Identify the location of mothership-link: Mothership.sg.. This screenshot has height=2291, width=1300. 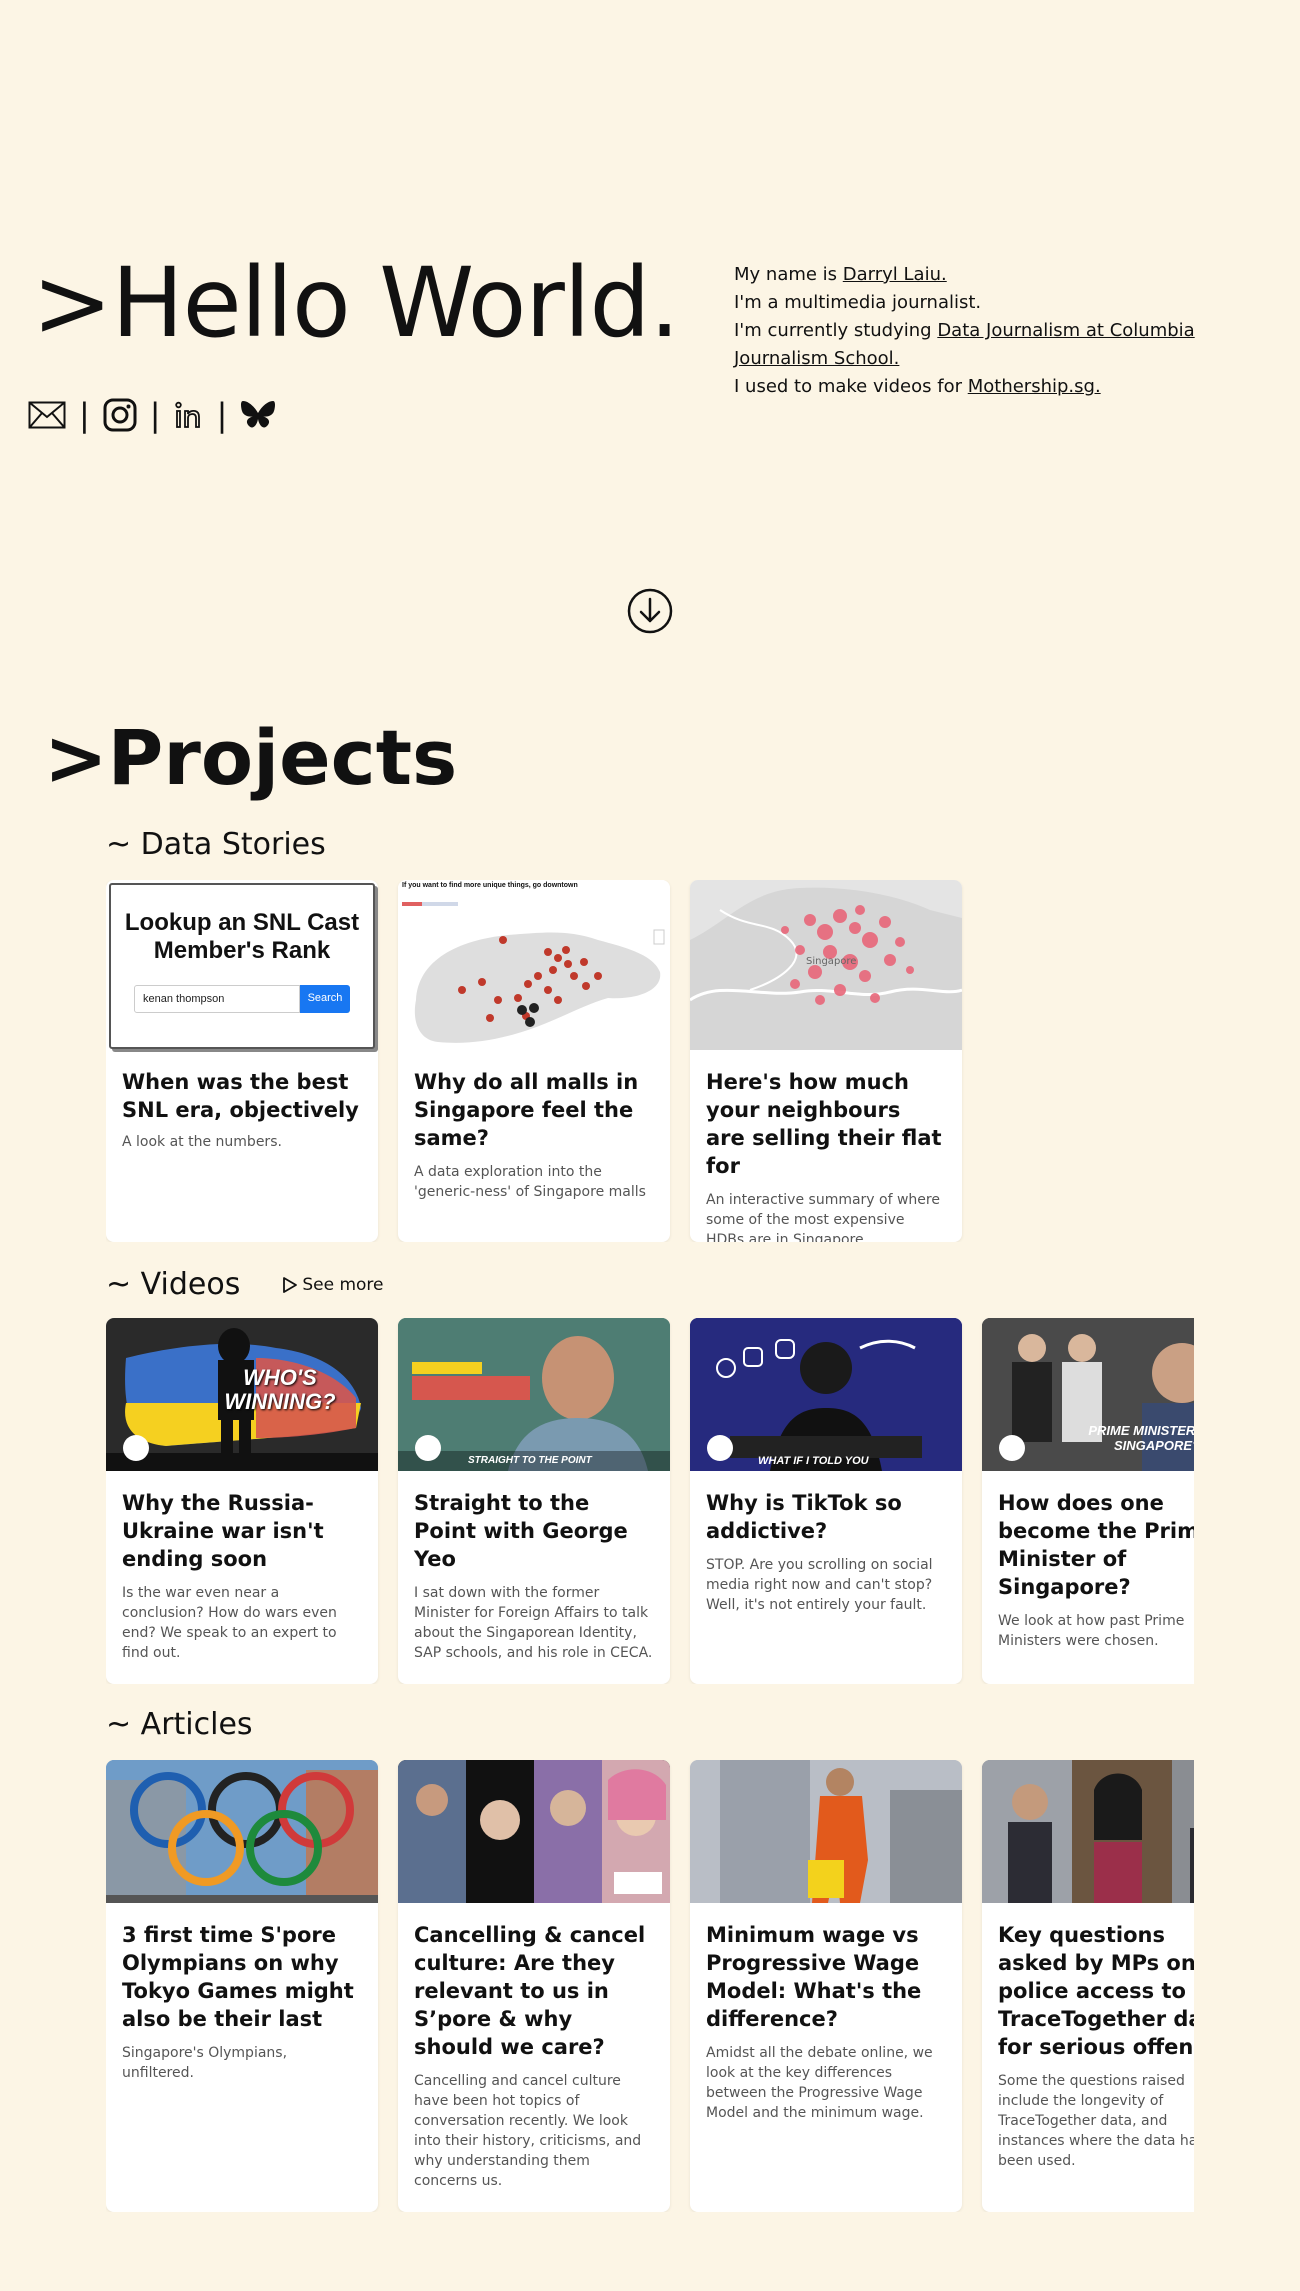
(1034, 386).